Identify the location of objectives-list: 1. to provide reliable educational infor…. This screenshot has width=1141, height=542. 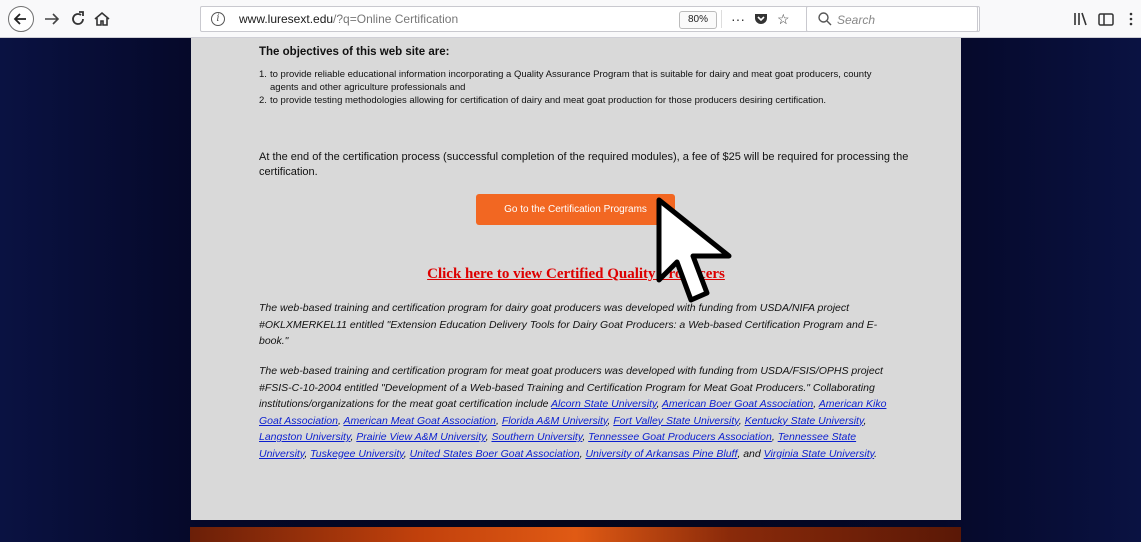
(565, 89).